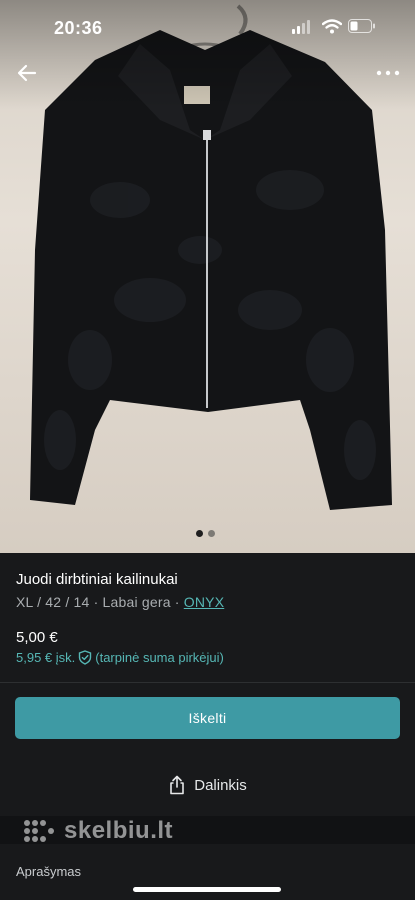 Image resolution: width=415 pixels, height=900 pixels. What do you see at coordinates (207, 889) in the screenshot?
I see `home-indicator` at bounding box center [207, 889].